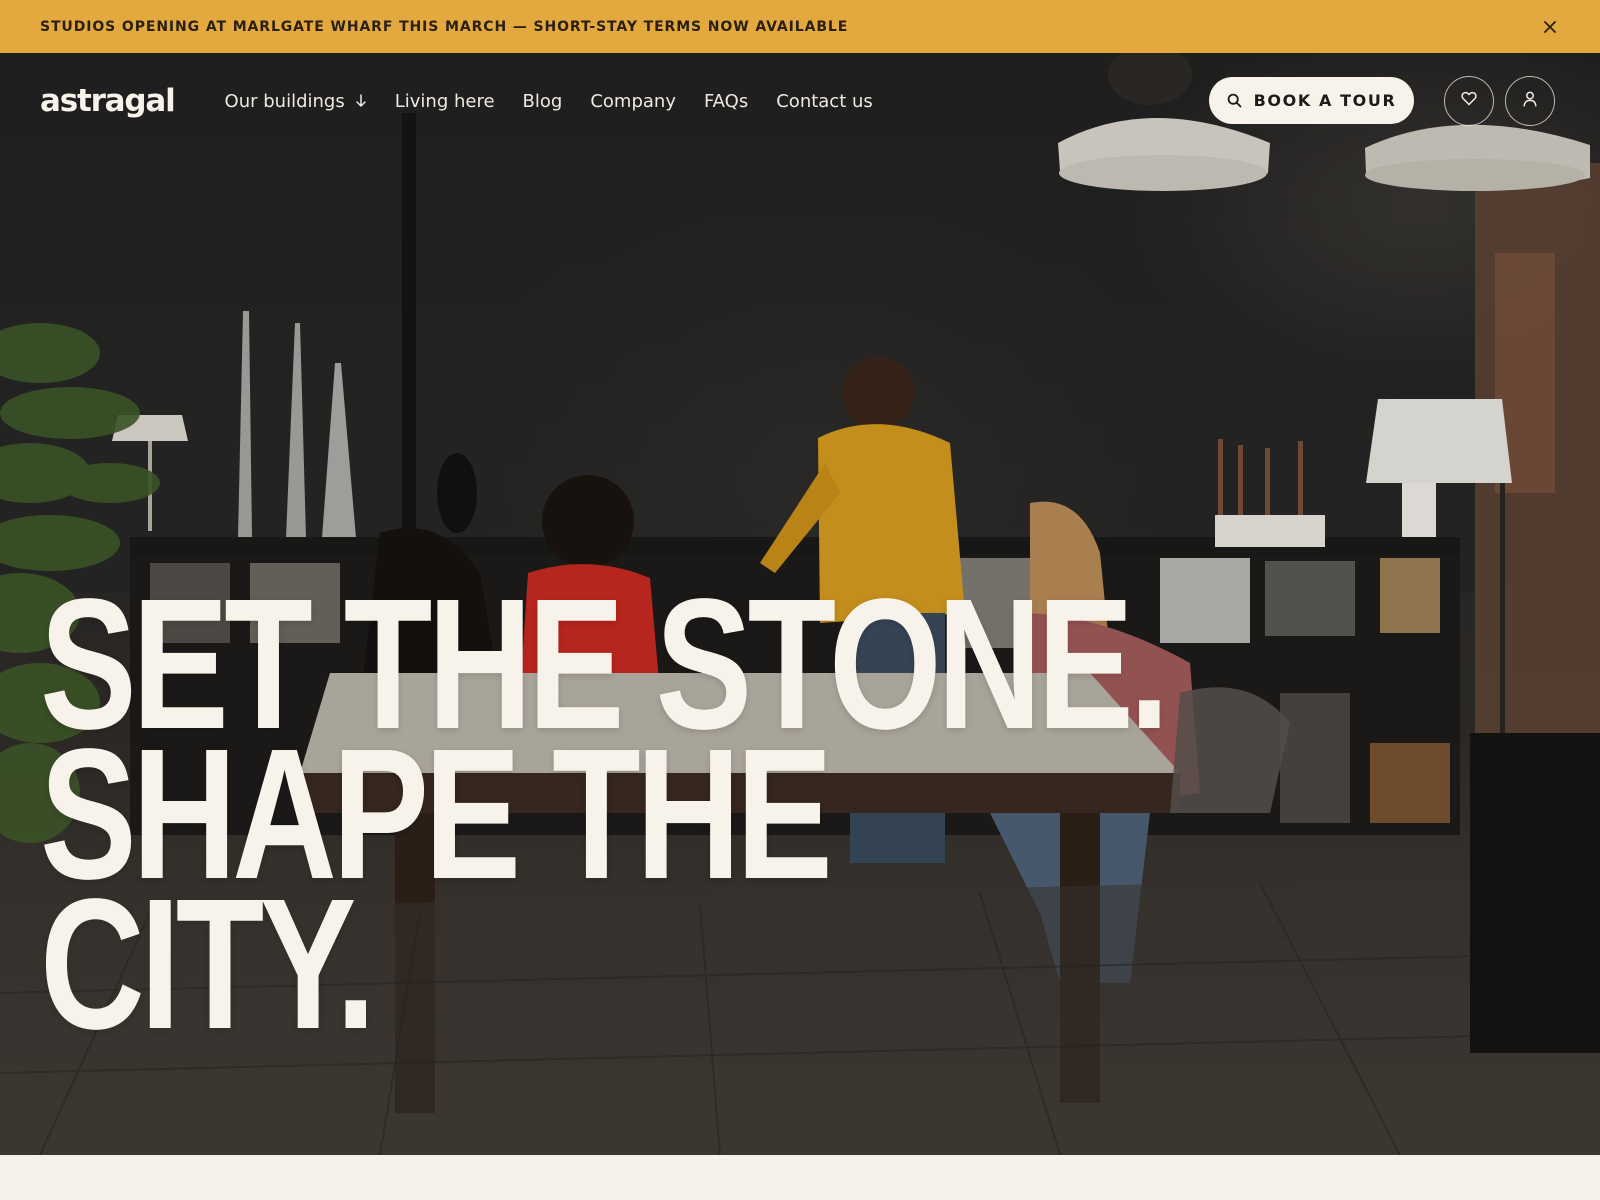  Describe the element at coordinates (445, 101) in the screenshot. I see `nav-link-living-here: Living here` at that location.